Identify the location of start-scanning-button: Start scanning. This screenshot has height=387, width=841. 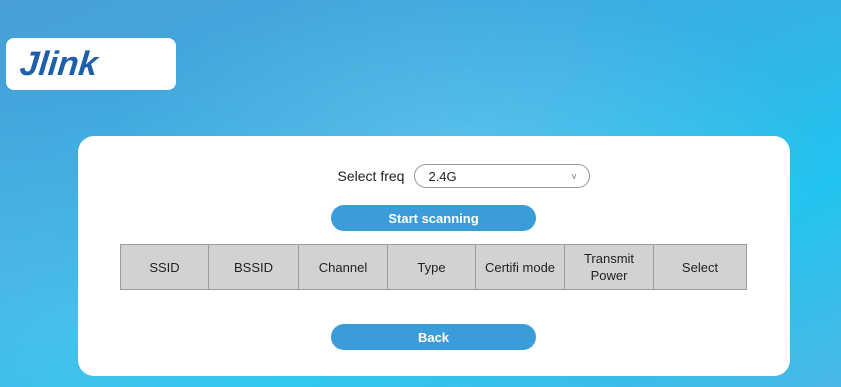
(433, 218).